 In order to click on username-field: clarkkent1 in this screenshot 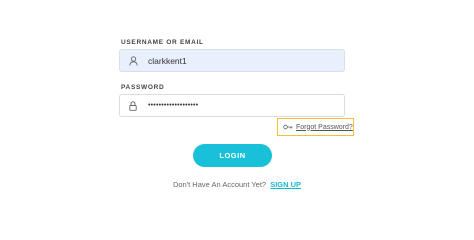, I will do `click(232, 60)`.